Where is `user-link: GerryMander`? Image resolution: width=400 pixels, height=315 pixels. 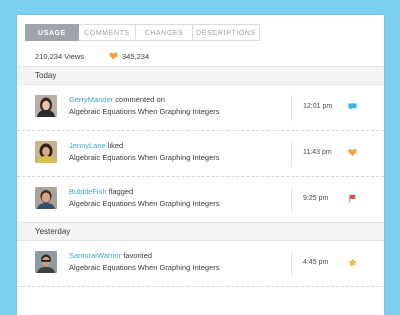
user-link: GerryMander is located at coordinates (91, 99).